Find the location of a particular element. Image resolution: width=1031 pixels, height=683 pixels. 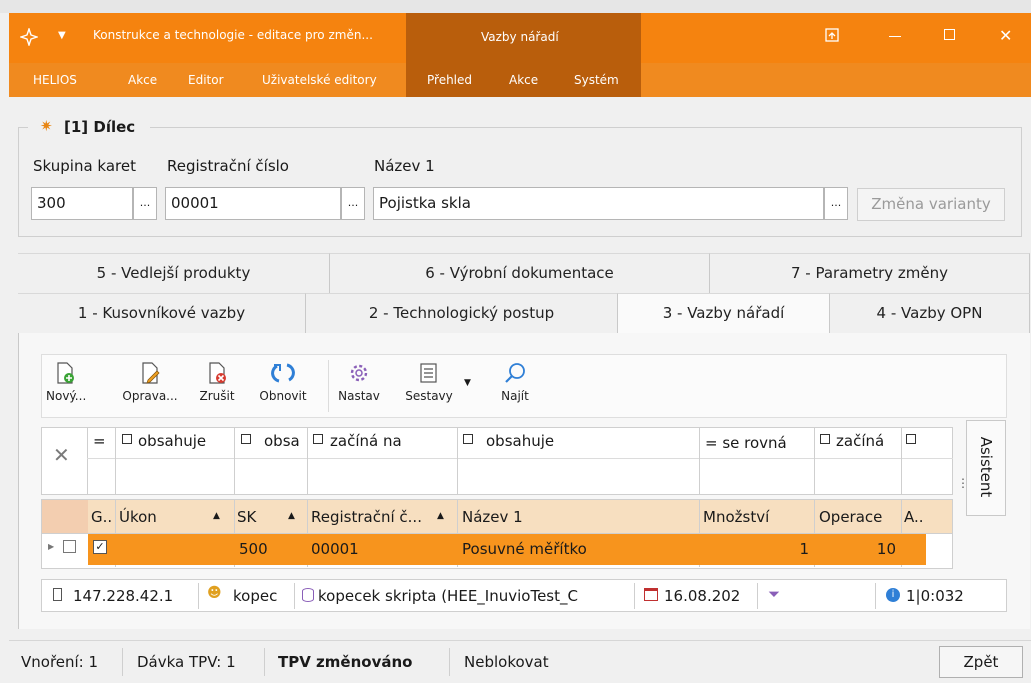

cell-operace: 10 is located at coordinates (886, 549).